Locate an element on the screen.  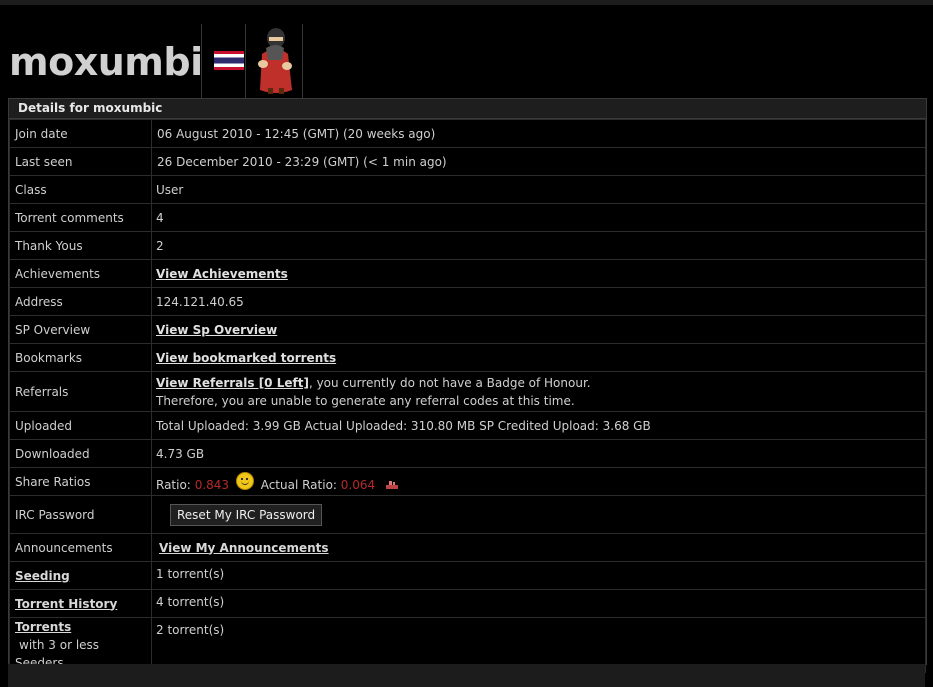
irc-password-label: IRC Password is located at coordinates (80, 514).